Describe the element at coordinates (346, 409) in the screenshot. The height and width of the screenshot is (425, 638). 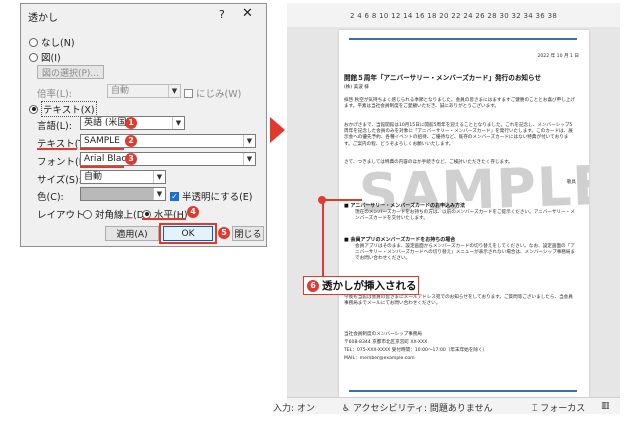
I see `accessibility-icon: ♿` at that location.